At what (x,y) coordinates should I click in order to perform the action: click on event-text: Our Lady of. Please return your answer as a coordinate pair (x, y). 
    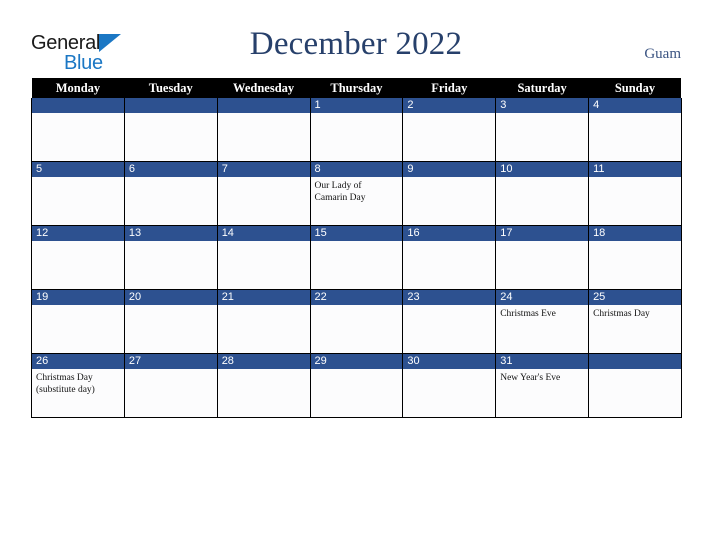
    Looking at the image, I should click on (338, 186).